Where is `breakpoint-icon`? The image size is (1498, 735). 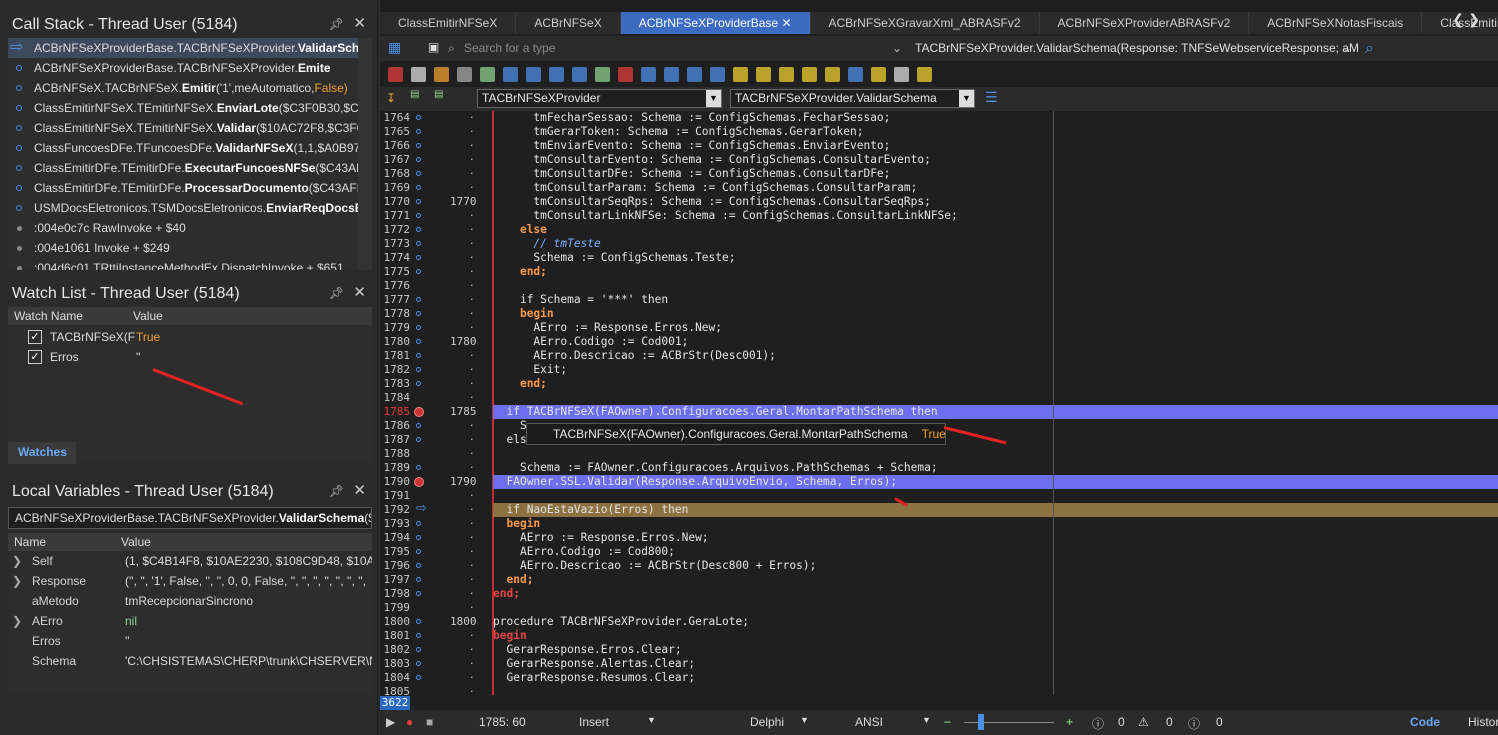
breakpoint-icon is located at coordinates (419, 482).